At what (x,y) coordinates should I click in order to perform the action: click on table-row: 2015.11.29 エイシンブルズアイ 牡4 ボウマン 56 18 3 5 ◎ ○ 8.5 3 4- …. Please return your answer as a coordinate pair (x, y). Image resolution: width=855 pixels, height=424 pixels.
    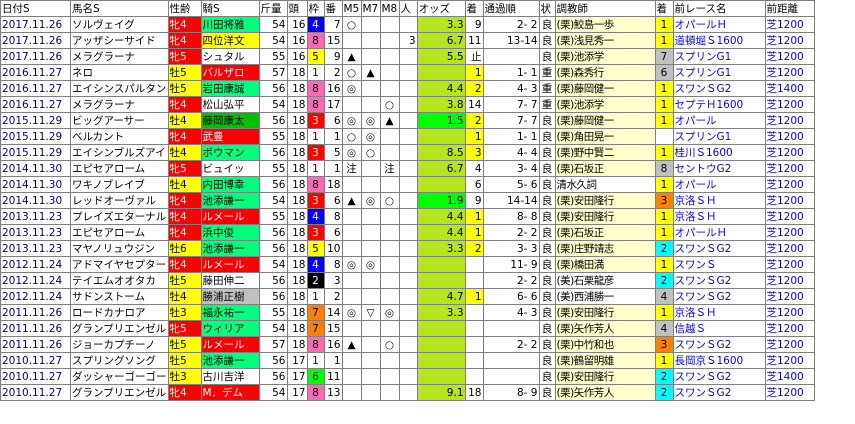
    Looking at the image, I should click on (407, 152).